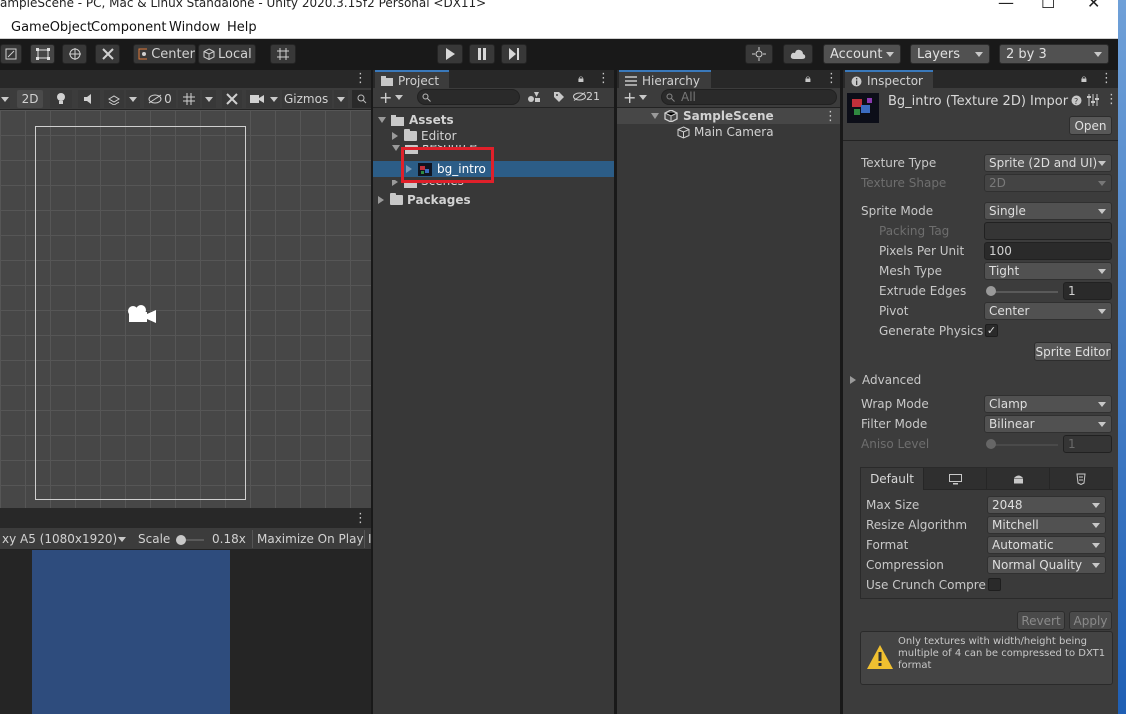 The image size is (1126, 714). Describe the element at coordinates (889, 80) in the screenshot. I see `tab-inspector: Inspector` at that location.